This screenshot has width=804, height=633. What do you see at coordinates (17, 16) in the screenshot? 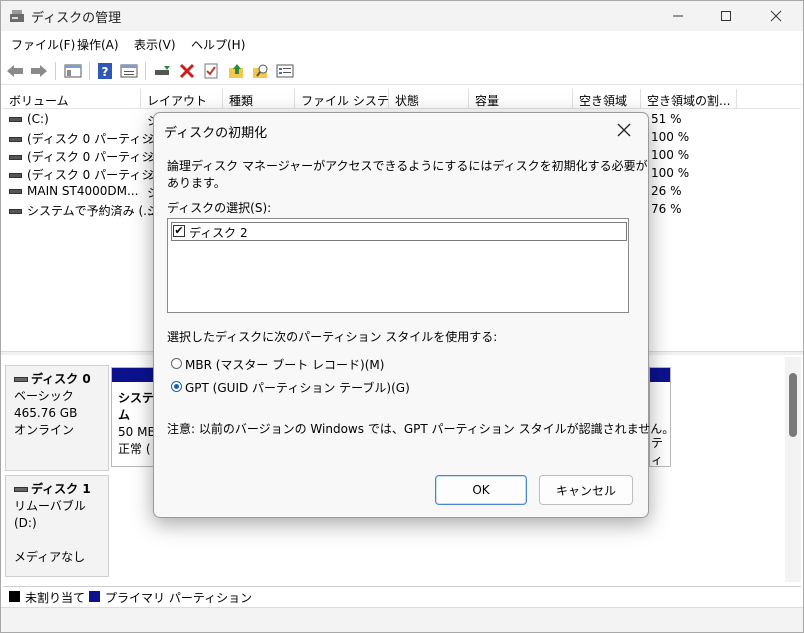
I see `disk-management-app-icon` at bounding box center [17, 16].